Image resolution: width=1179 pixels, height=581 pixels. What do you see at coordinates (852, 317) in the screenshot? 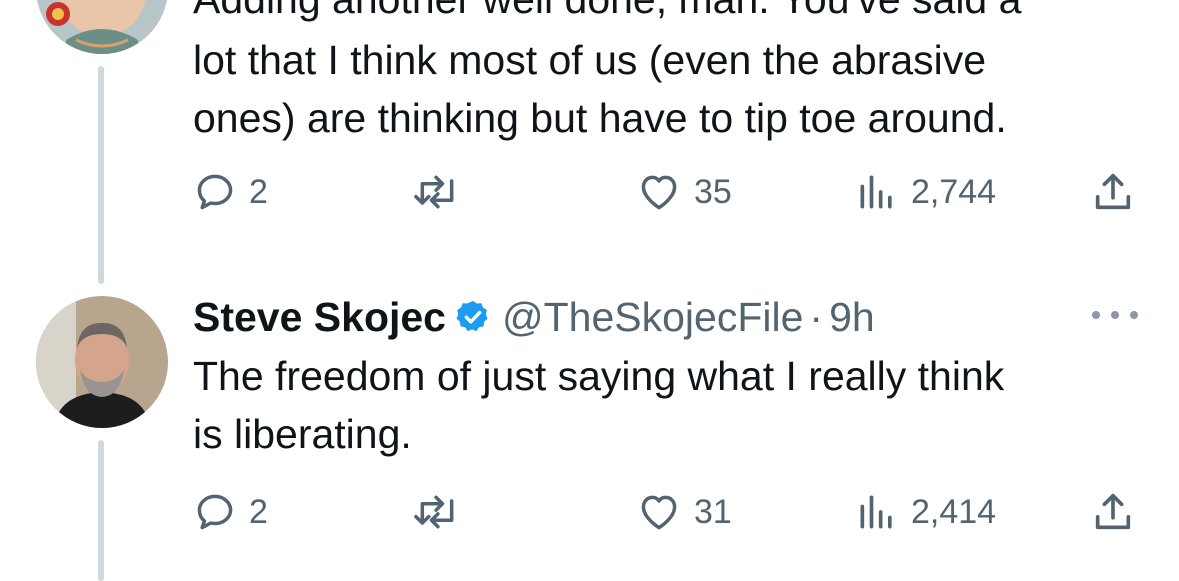
I see `tweet-time: 9h` at bounding box center [852, 317].